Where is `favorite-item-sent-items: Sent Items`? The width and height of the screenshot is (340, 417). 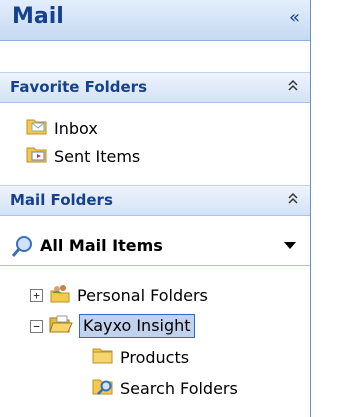 favorite-item-sent-items: Sent Items is located at coordinates (83, 156).